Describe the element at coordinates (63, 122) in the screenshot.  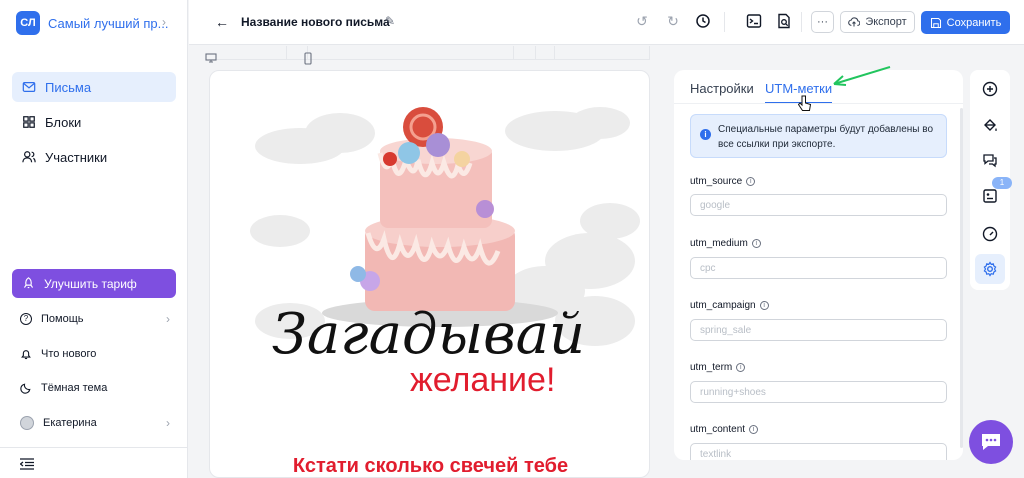
I see `sidebar-item-label: Блоки` at that location.